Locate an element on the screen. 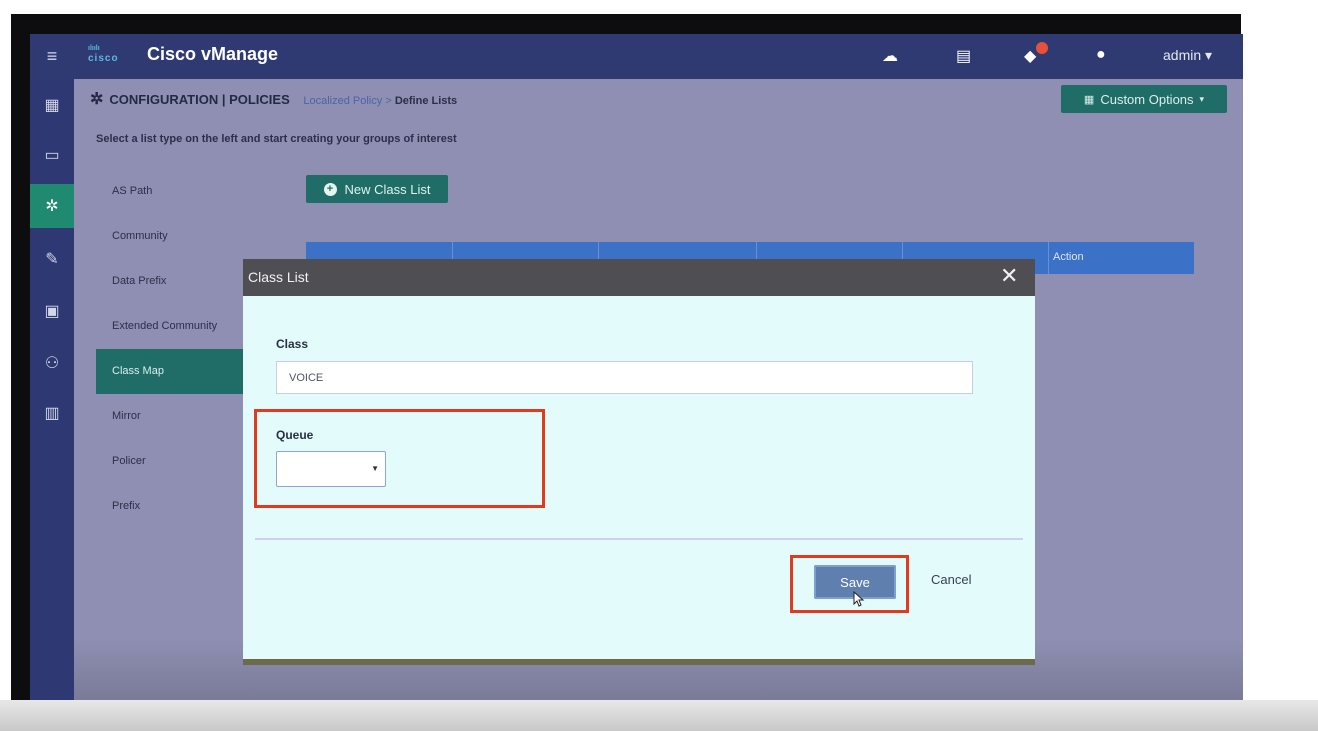  close-icon: ✕ is located at coordinates (1009, 276).